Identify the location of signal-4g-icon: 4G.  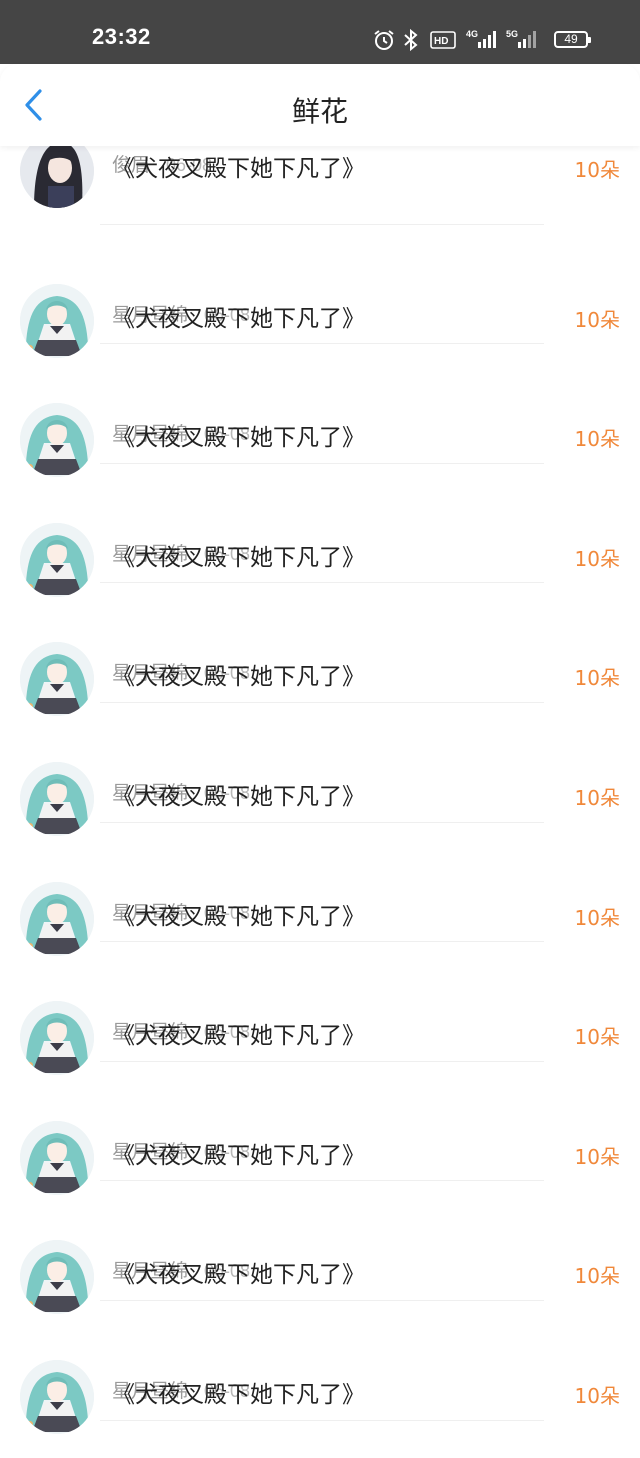
(481, 38).